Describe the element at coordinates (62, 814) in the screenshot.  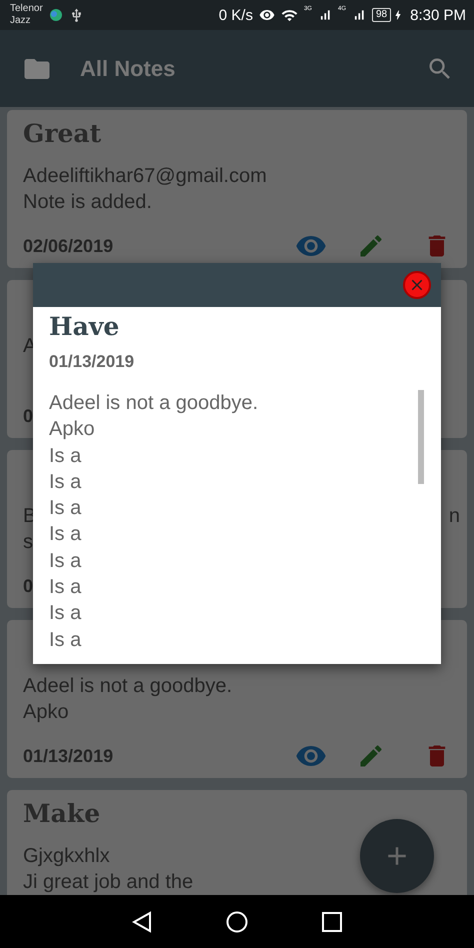
I see `note-title: Make` at that location.